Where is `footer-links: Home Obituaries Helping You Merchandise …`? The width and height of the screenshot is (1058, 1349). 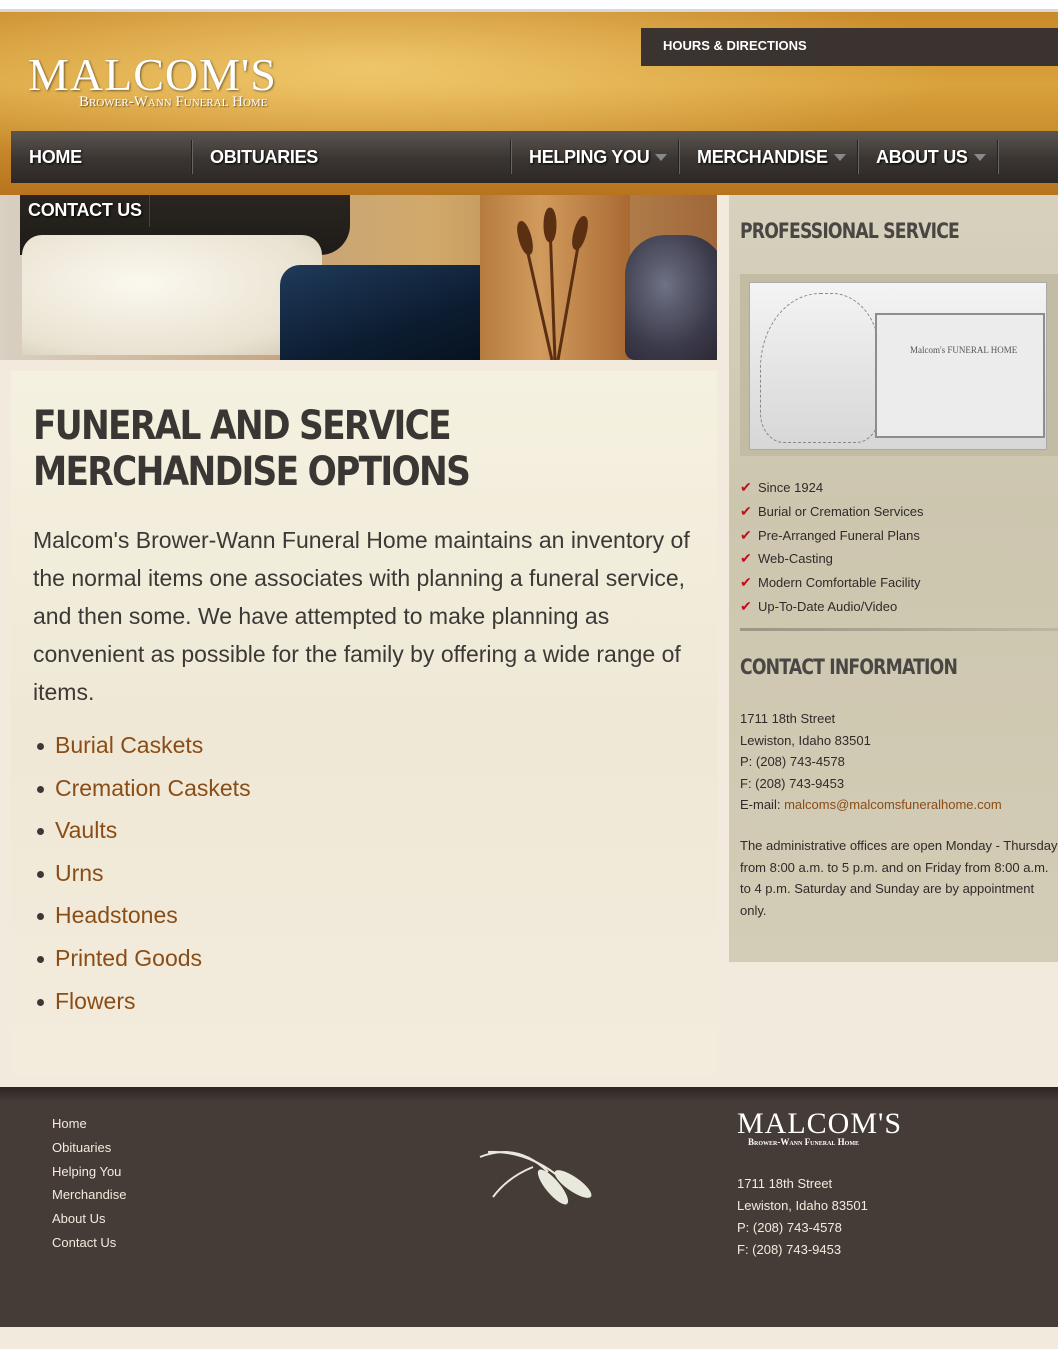 footer-links: Home Obituaries Helping You Merchandise … is located at coordinates (89, 1183).